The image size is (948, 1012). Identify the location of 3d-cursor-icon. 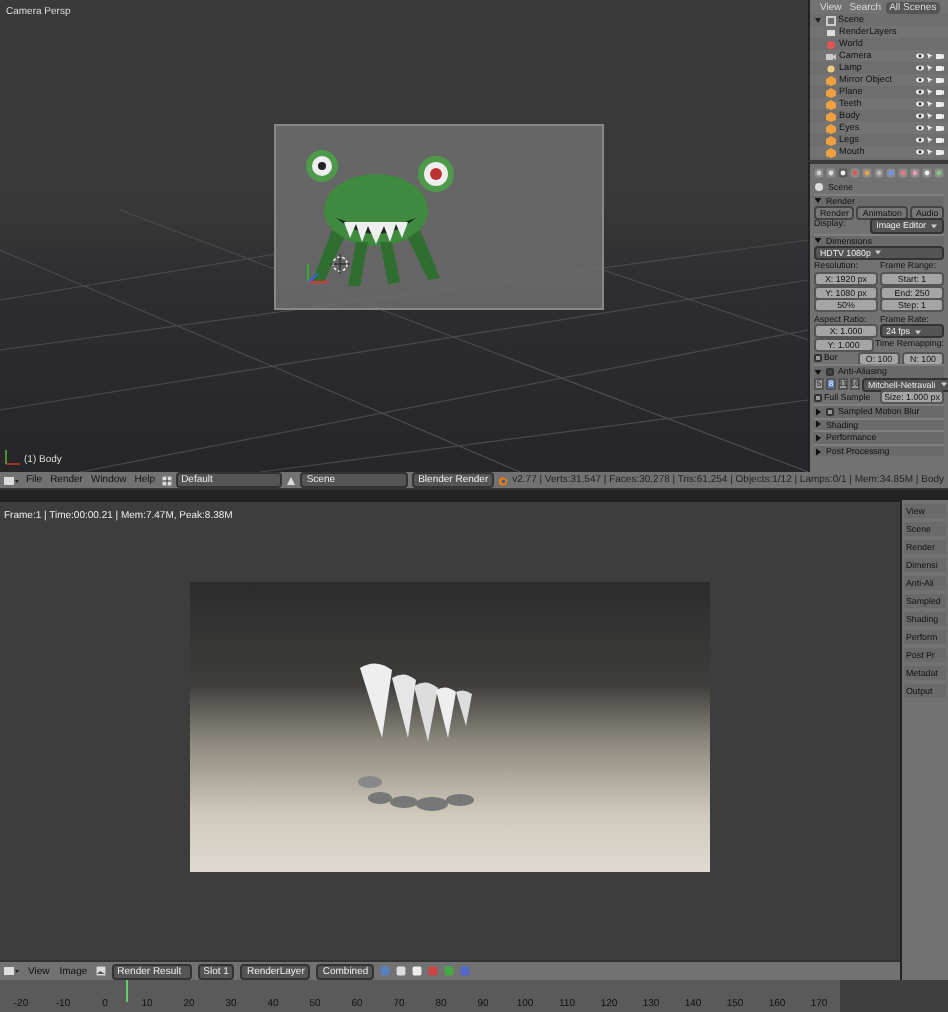
(340, 264).